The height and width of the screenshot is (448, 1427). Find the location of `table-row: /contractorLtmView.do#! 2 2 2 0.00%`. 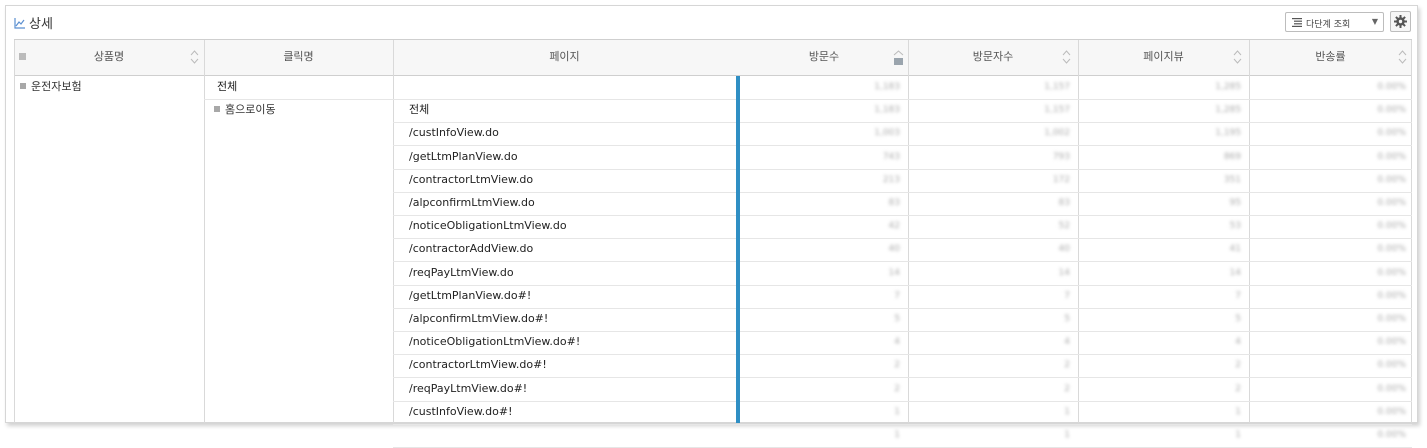

table-row: /contractorLtmView.do#! 2 2 2 0.00% is located at coordinates (902, 366).